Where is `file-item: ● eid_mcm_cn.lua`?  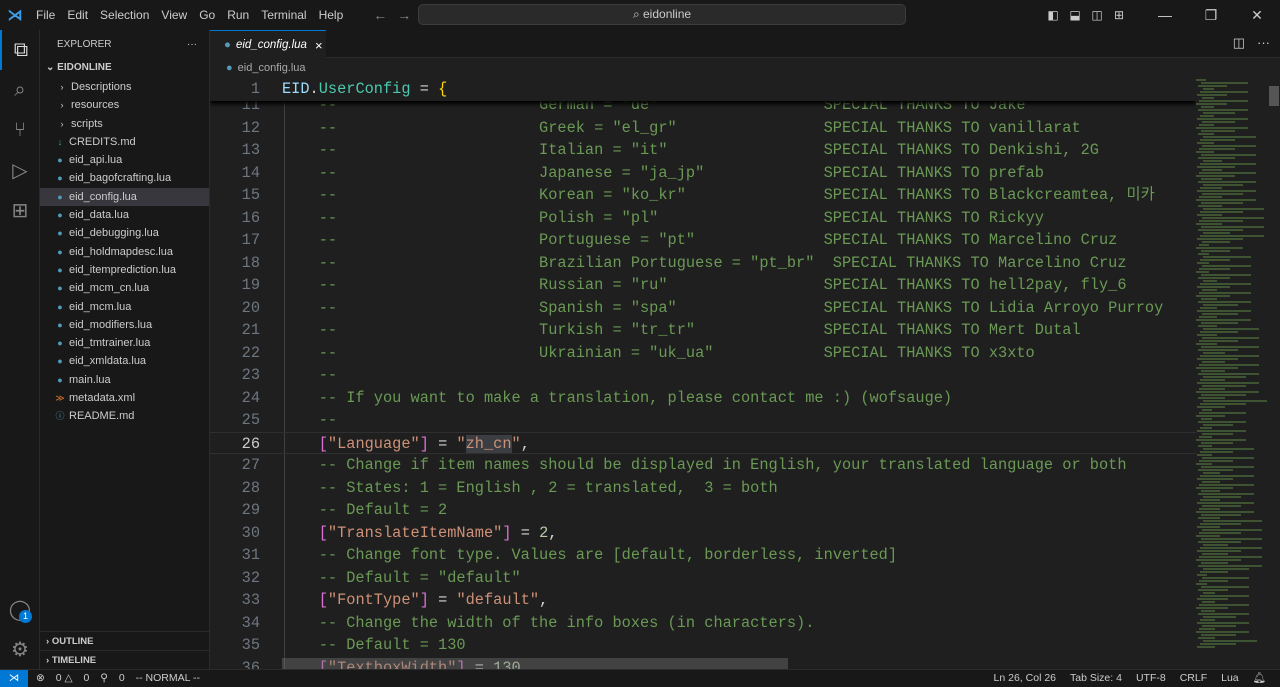
file-item: ● eid_mcm_cn.lua is located at coordinates (124, 288).